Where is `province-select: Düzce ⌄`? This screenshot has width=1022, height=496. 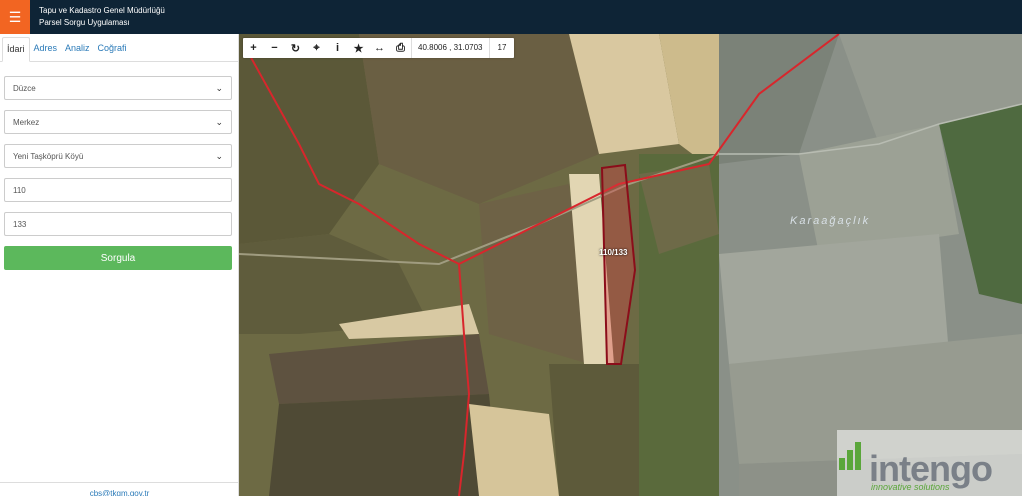 province-select: Düzce ⌄ is located at coordinates (118, 88).